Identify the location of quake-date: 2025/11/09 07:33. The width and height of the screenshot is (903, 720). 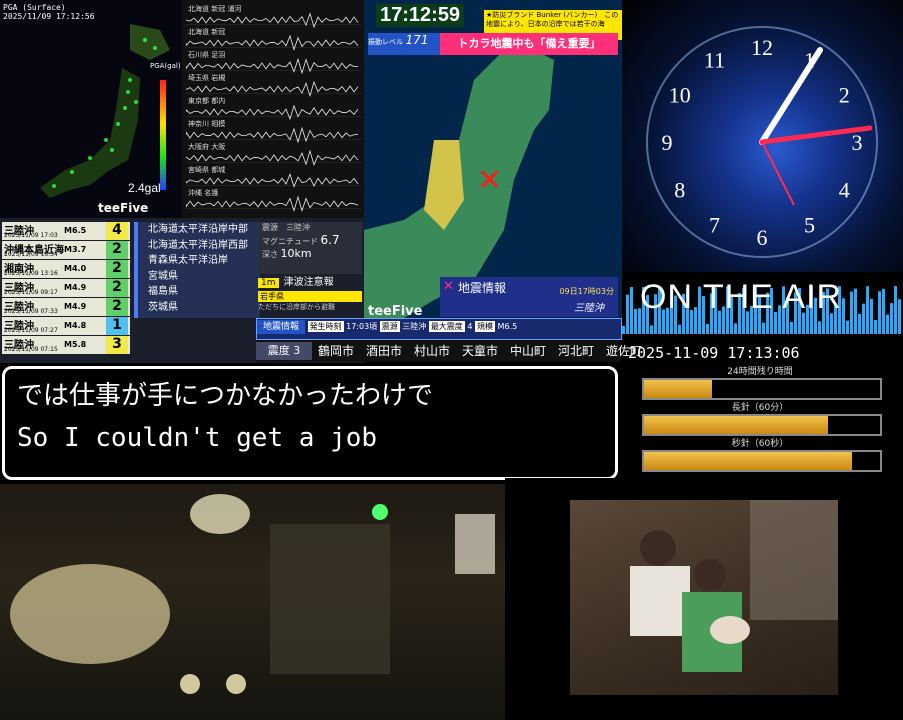
(31, 311).